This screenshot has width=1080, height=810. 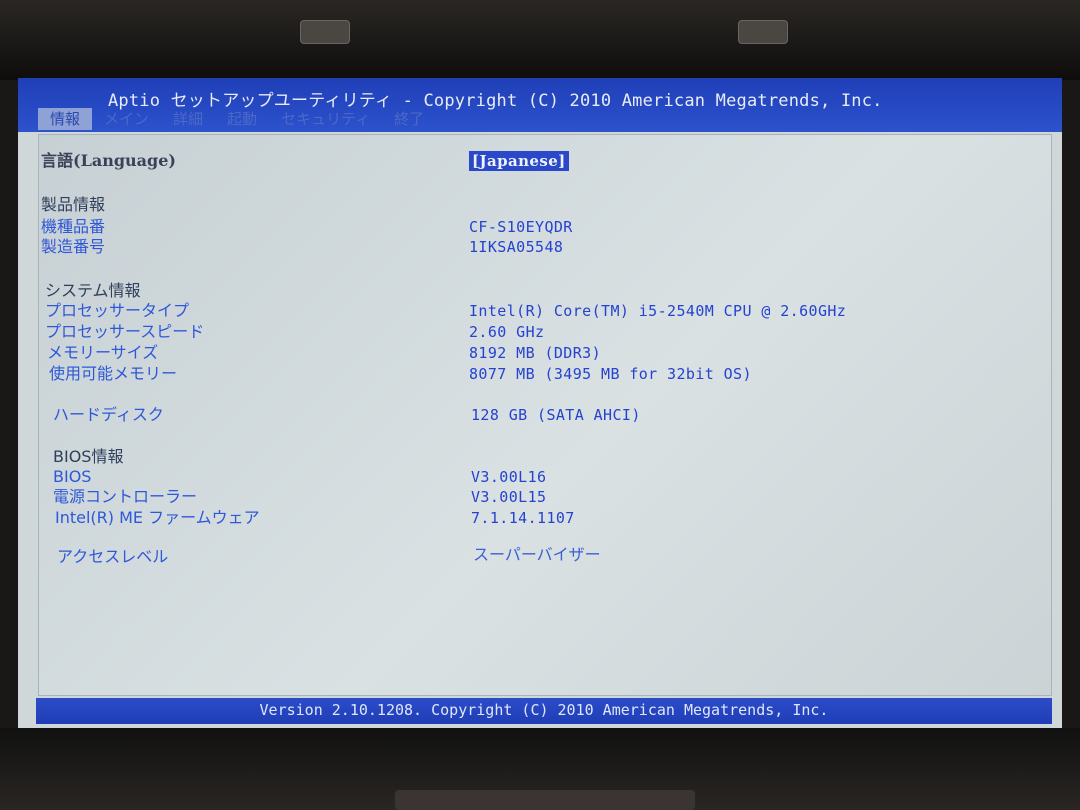 What do you see at coordinates (113, 373) in the screenshot?
I see `usable-memory-label: 使用可能メモリー` at bounding box center [113, 373].